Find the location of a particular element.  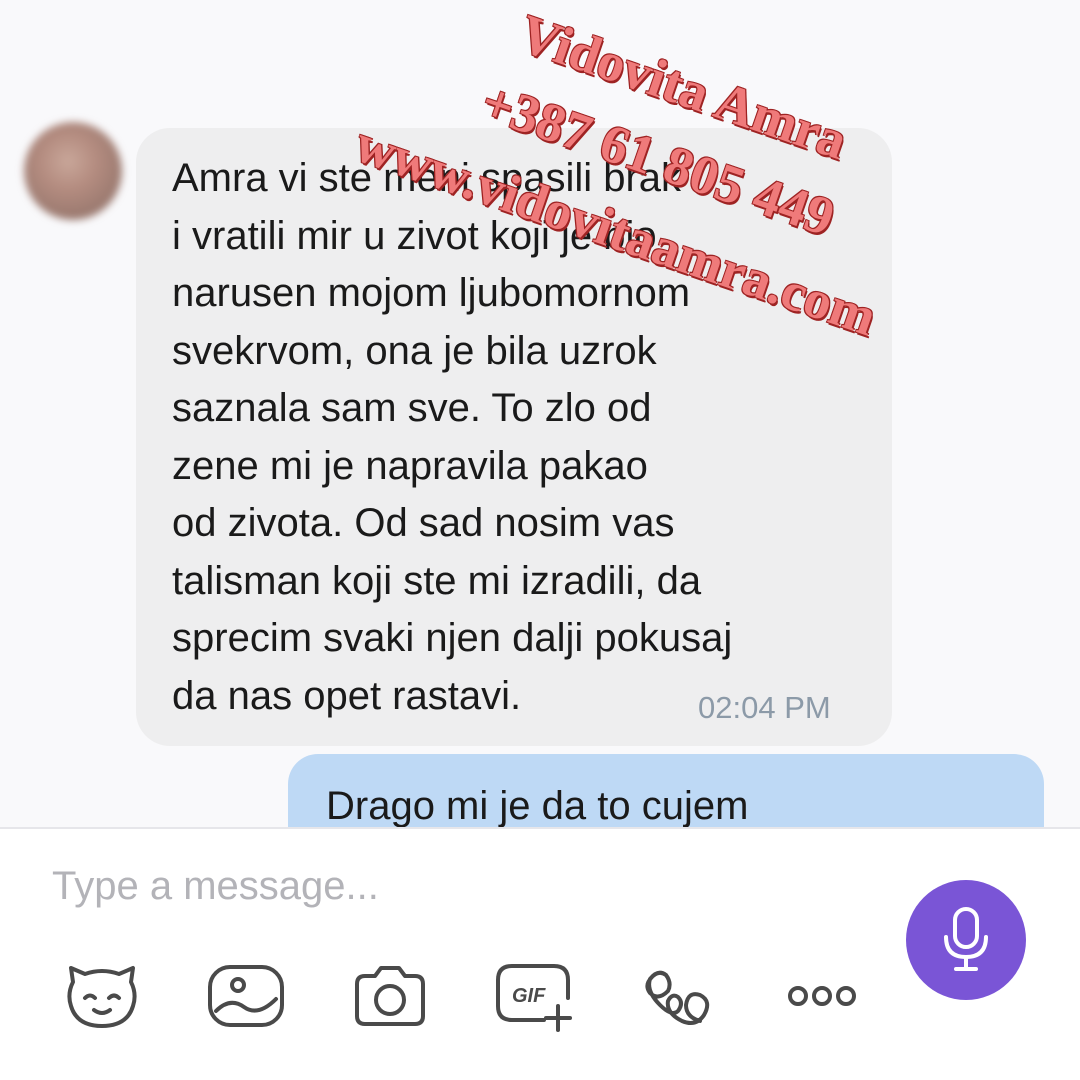

camera-button is located at coordinates (390, 996).